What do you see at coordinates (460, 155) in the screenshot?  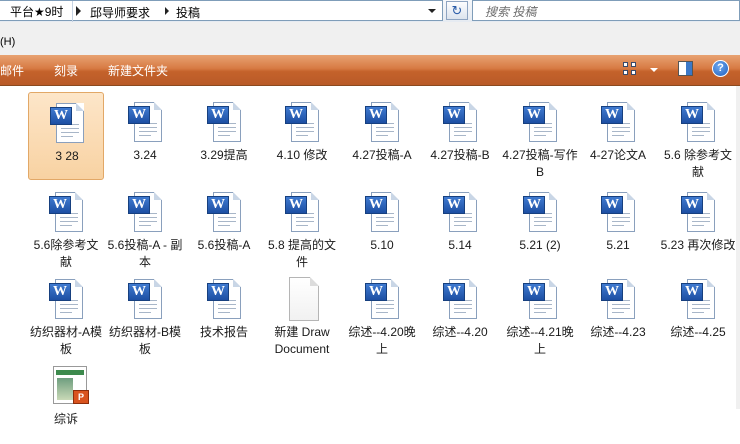 I see `file-name-label: 4.27投稿-B` at bounding box center [460, 155].